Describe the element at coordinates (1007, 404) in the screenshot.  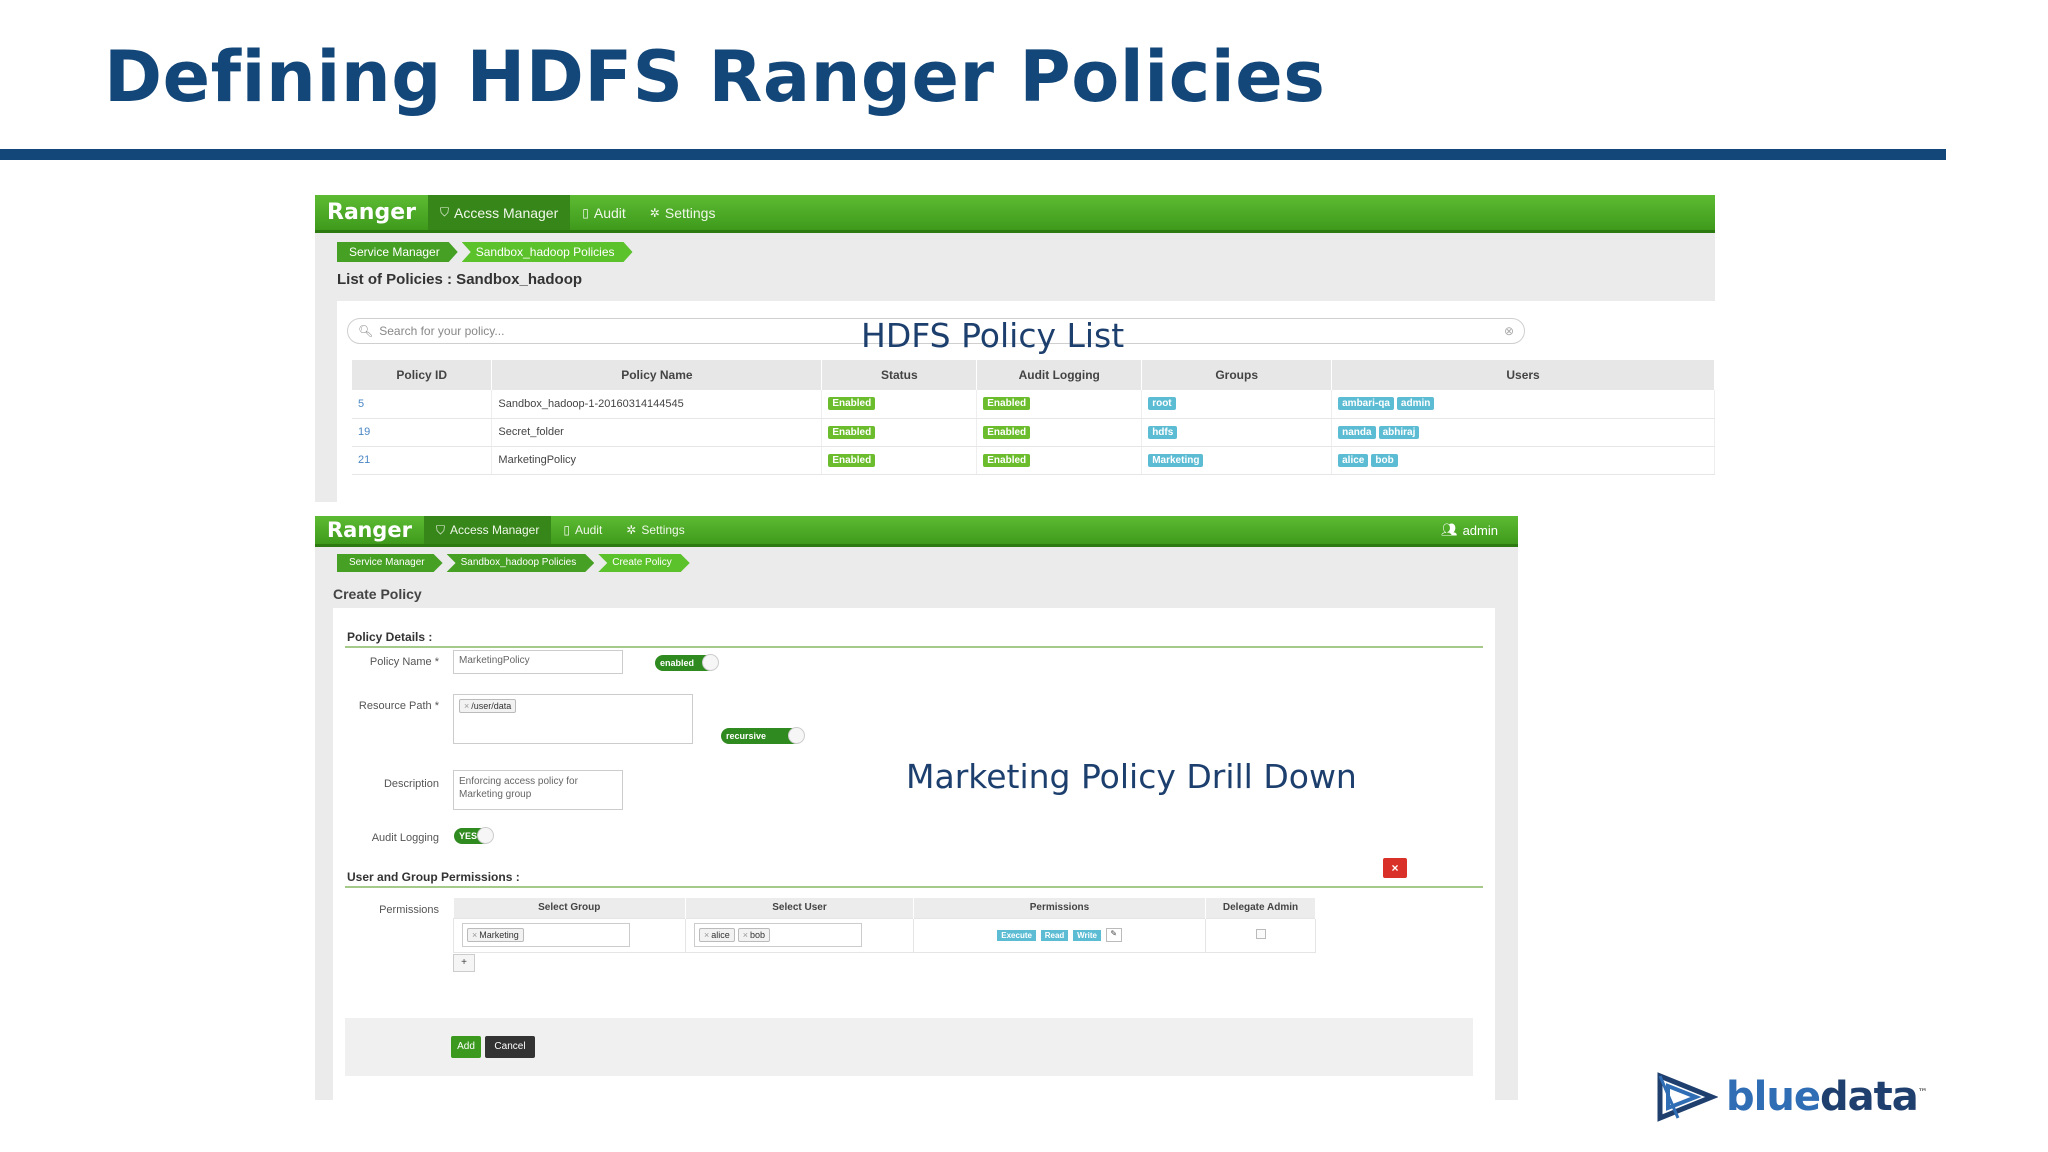
I see `audit-badge: Enabled` at that location.